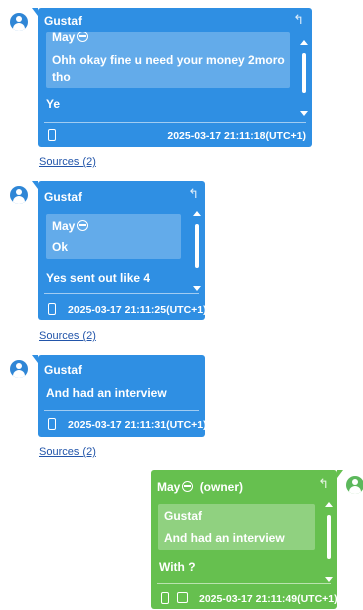 This screenshot has height=610, width=363. I want to click on message-timestamp: 2025-03-17 21:11:49(UTC+1), so click(268, 599).